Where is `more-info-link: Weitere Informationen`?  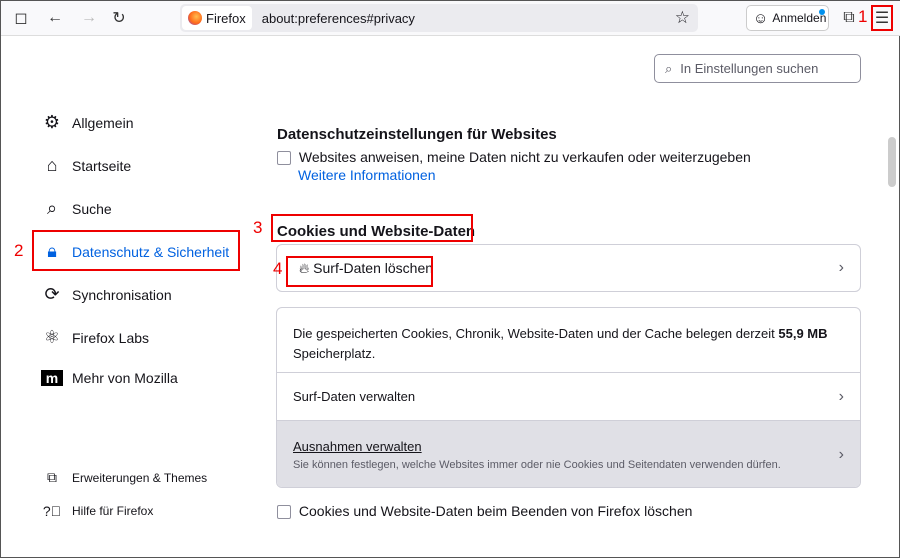 more-info-link: Weitere Informationen is located at coordinates (366, 175).